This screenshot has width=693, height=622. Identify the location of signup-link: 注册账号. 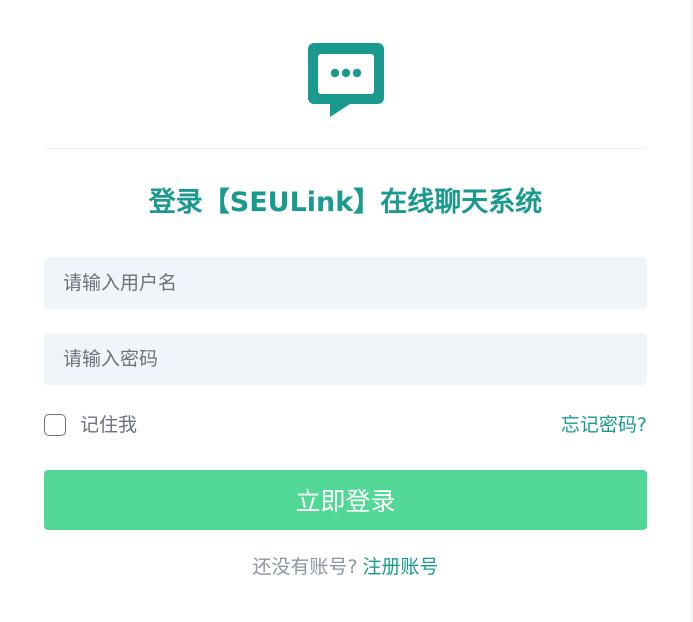
(401, 567).